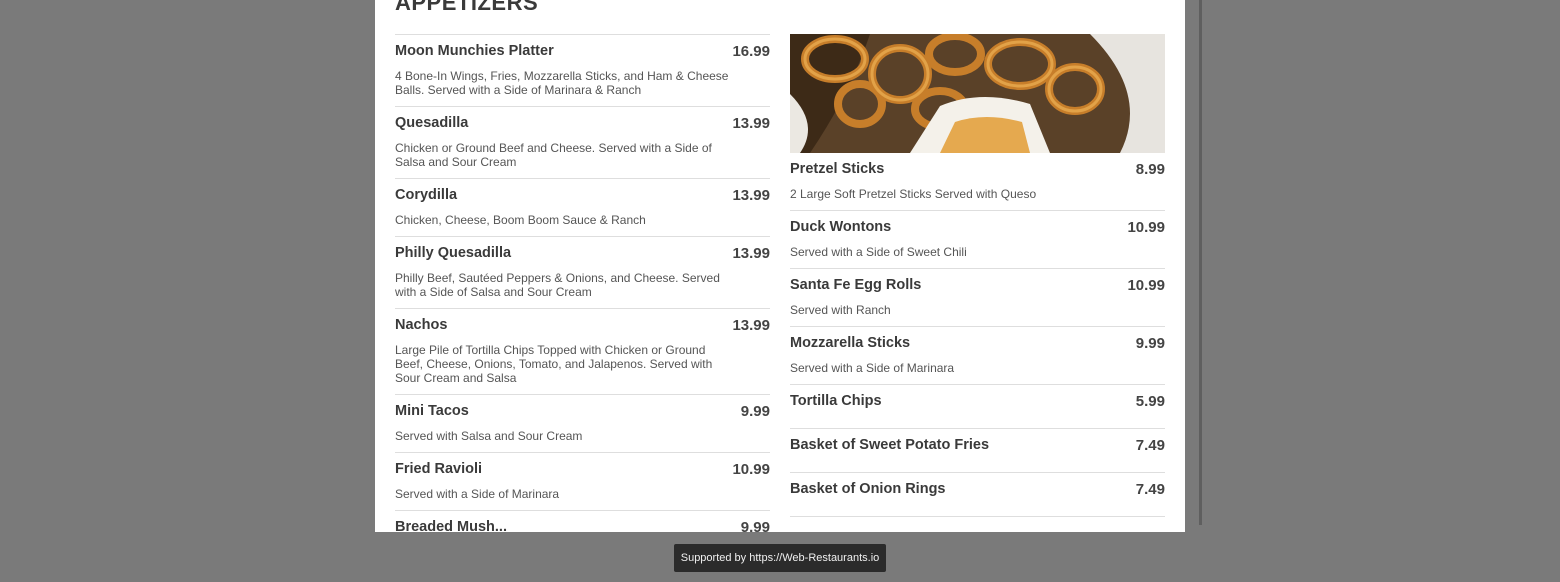  Describe the element at coordinates (977, 516) in the screenshot. I see `divider` at that location.